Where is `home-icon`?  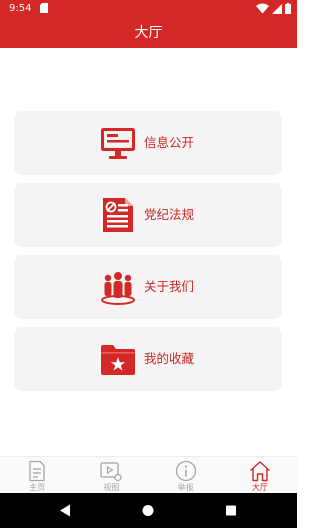 home-icon is located at coordinates (259, 471).